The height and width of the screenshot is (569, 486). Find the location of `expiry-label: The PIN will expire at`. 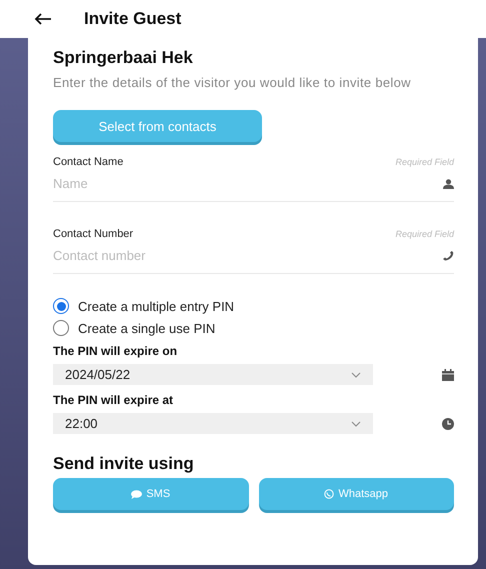

expiry-label: The PIN will expire at is located at coordinates (113, 400).